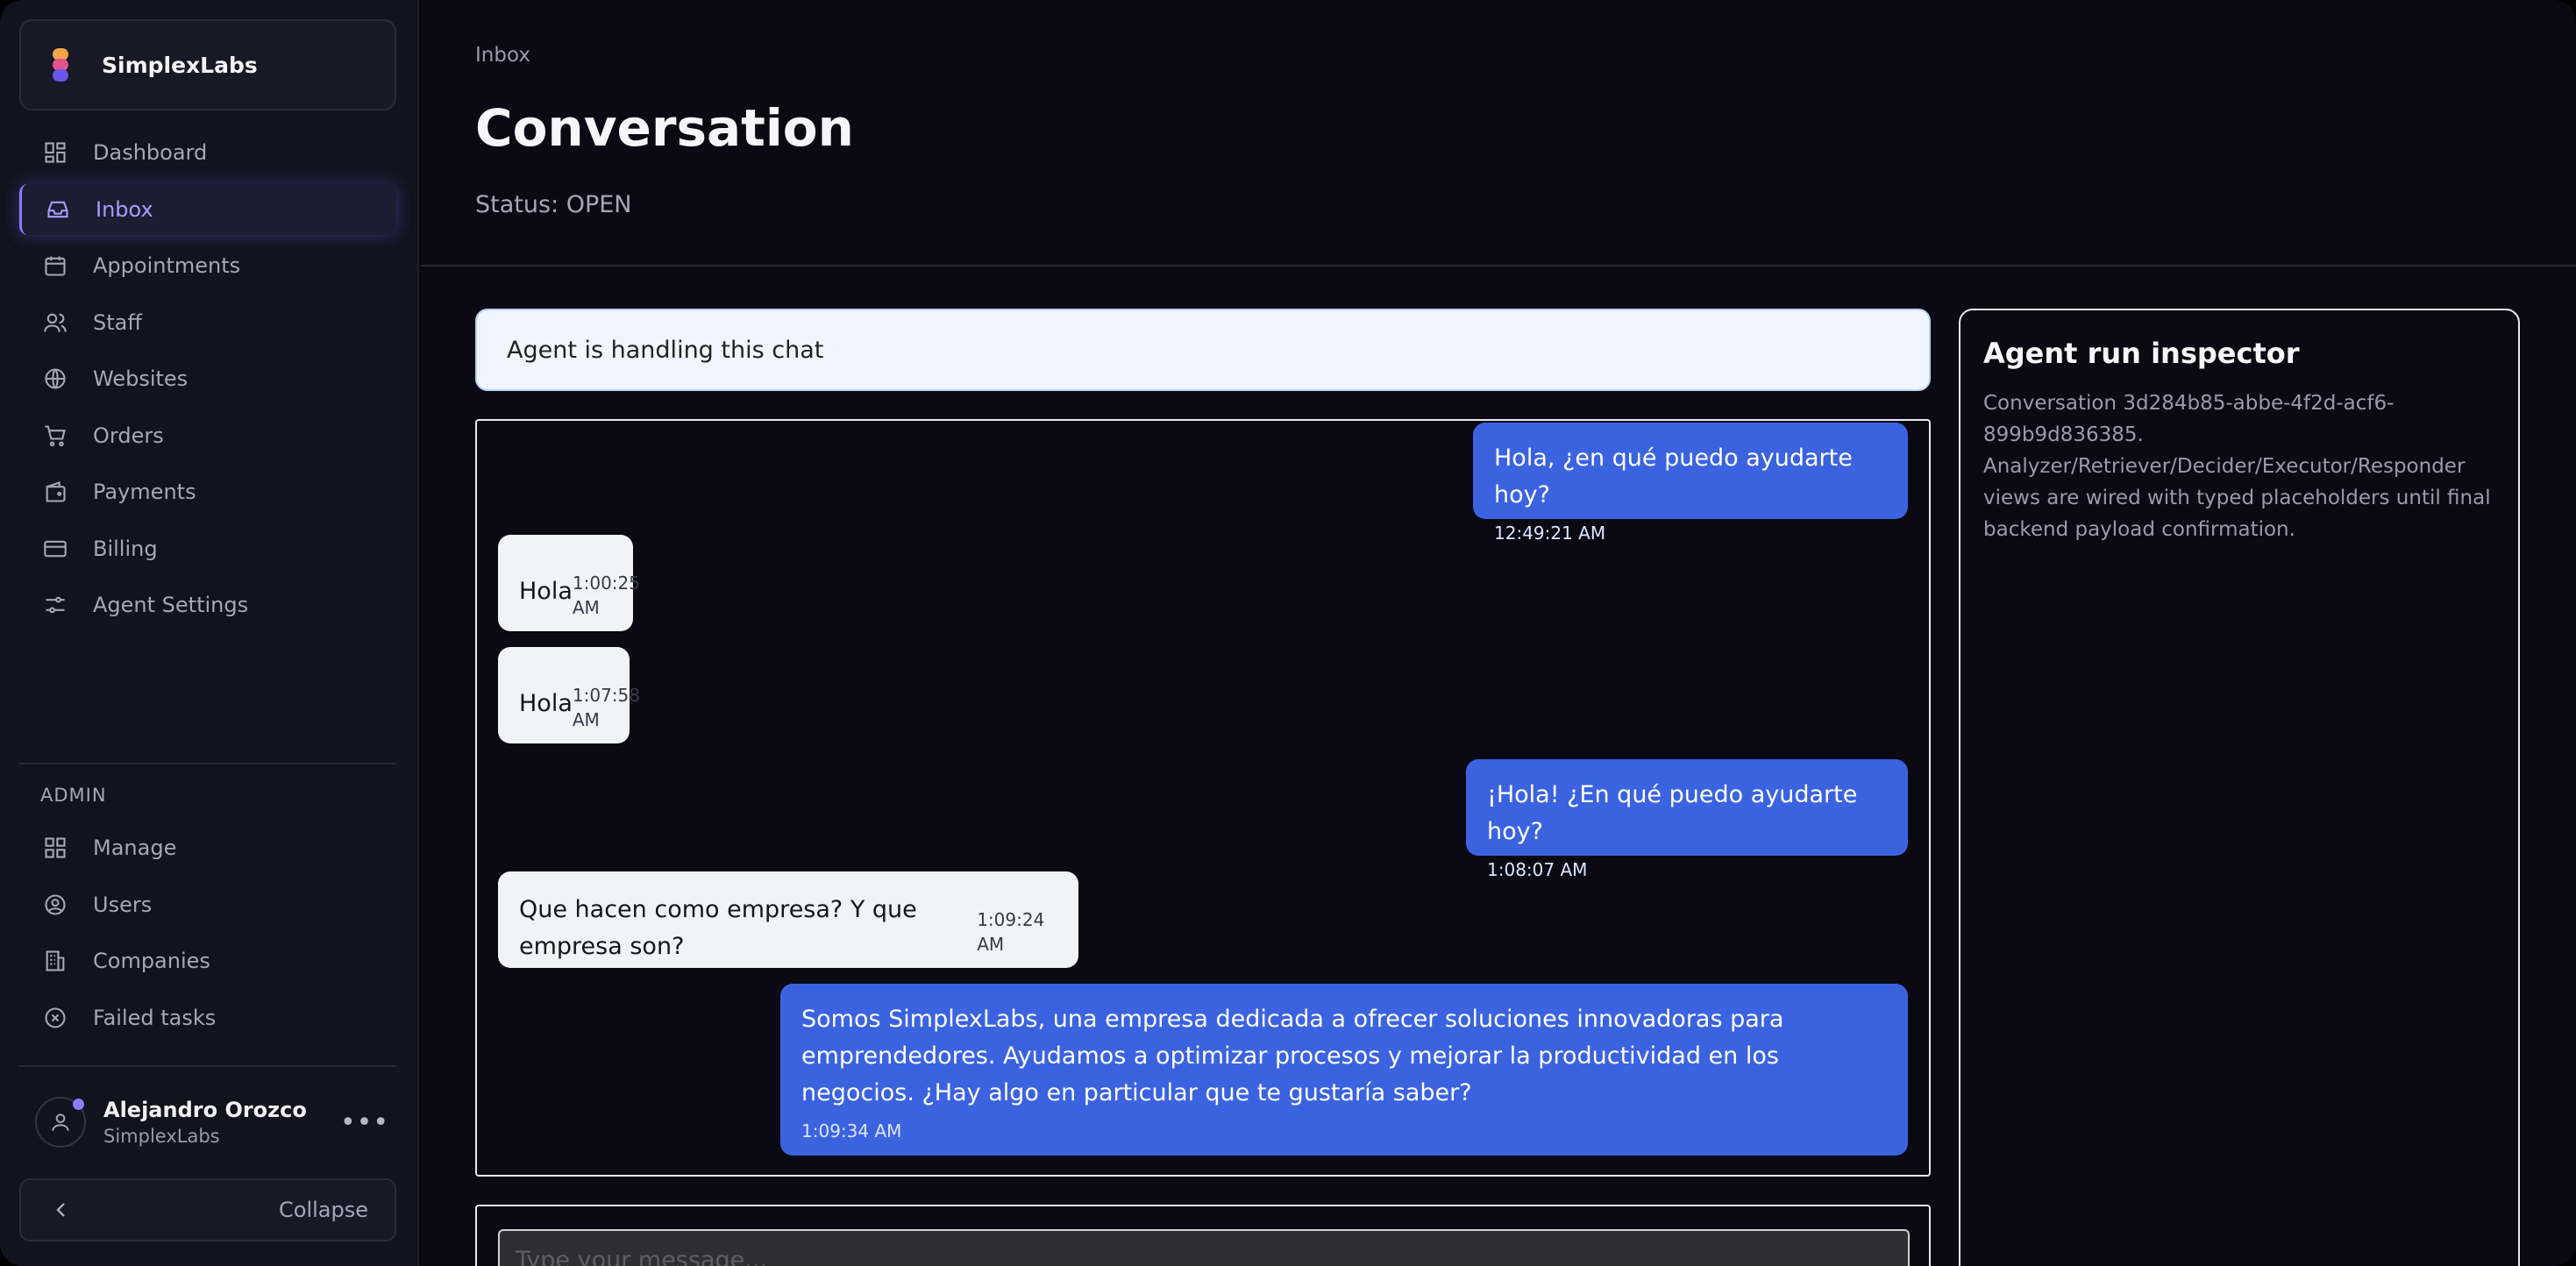  I want to click on sidebar-item-label: Payments, so click(144, 492).